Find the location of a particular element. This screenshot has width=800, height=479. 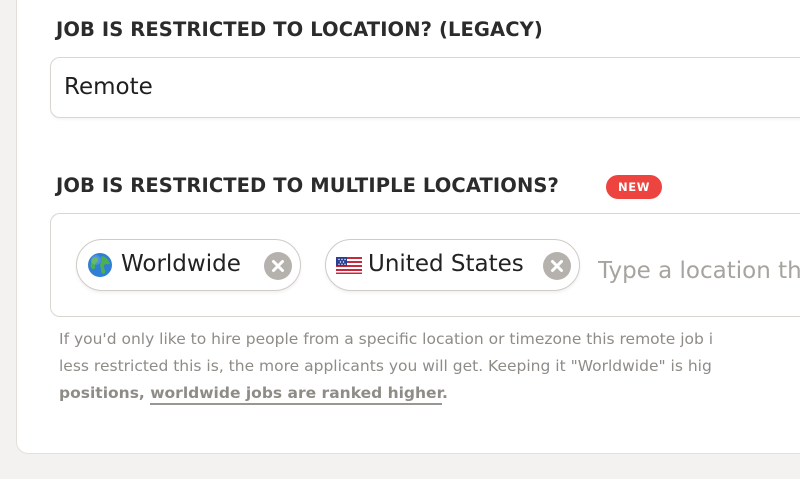

remove-united-states-button is located at coordinates (557, 266).